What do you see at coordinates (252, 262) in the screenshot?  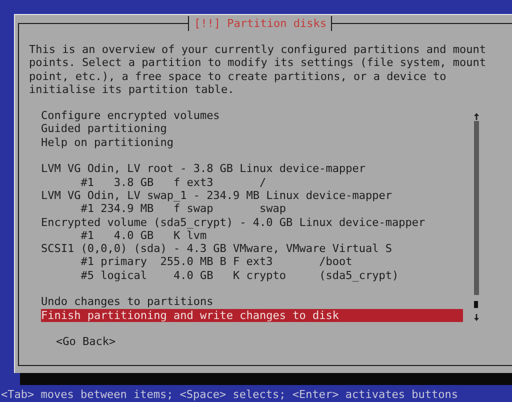 I see `partition-item: #1 primary 255.0 MB B F ext3 /boot` at bounding box center [252, 262].